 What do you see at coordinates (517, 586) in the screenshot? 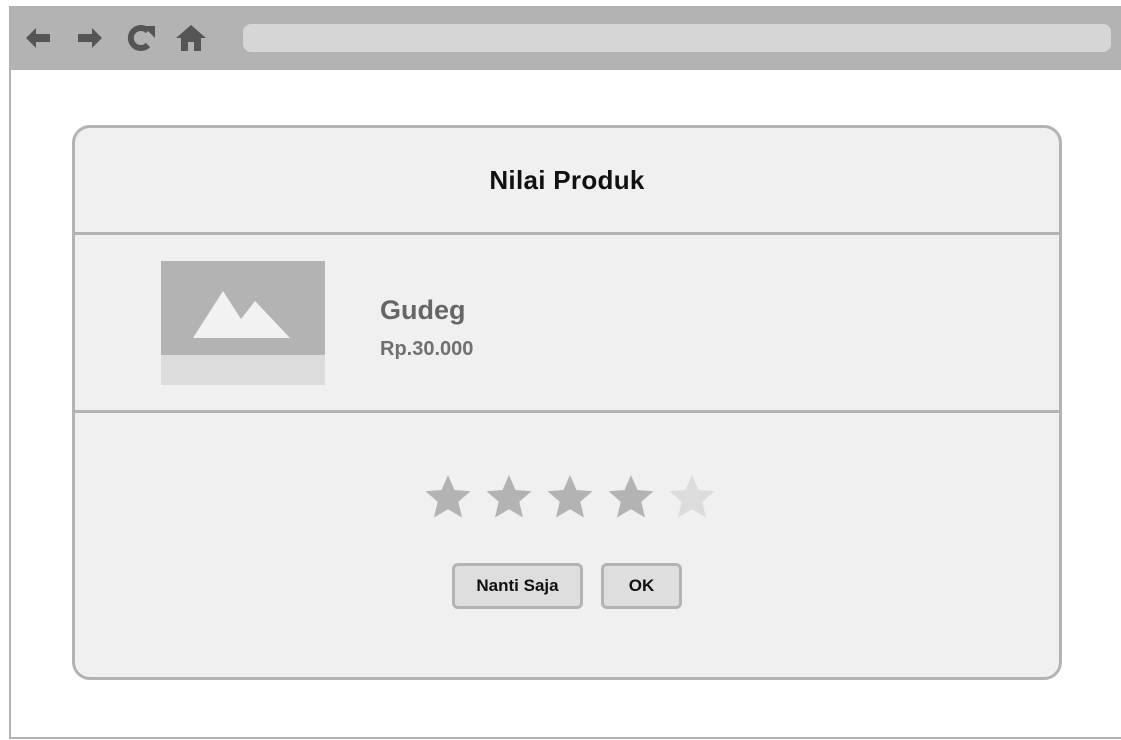
I see `later-button: Nanti Saja` at bounding box center [517, 586].